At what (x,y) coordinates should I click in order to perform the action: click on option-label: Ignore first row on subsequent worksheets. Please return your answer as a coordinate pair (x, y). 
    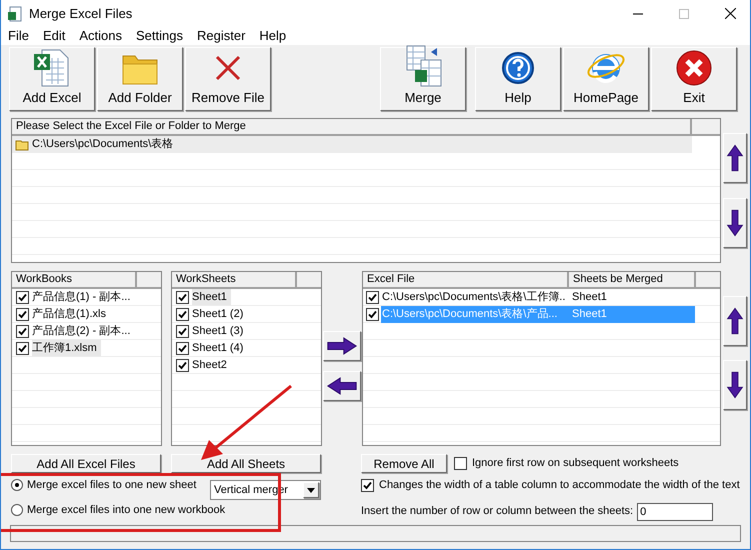
    Looking at the image, I should click on (575, 464).